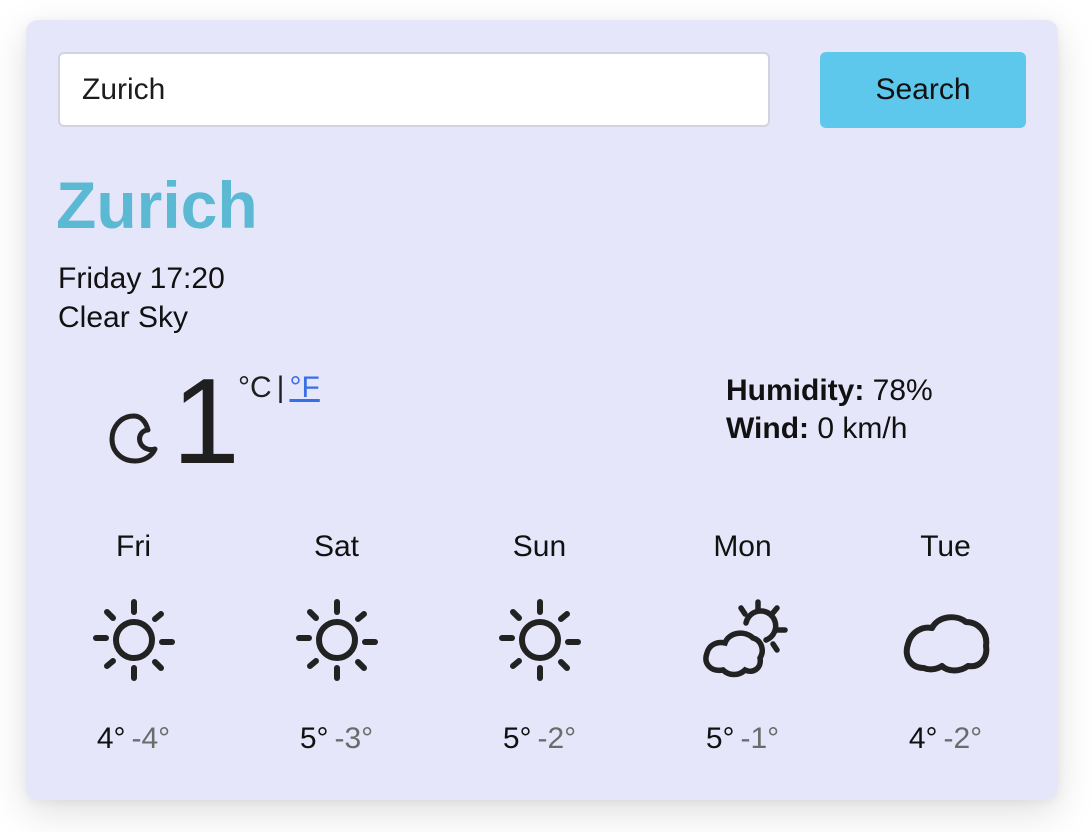 This screenshot has width=1092, height=832. I want to click on forecast-day: Tue 4° -2°, so click(945, 643).